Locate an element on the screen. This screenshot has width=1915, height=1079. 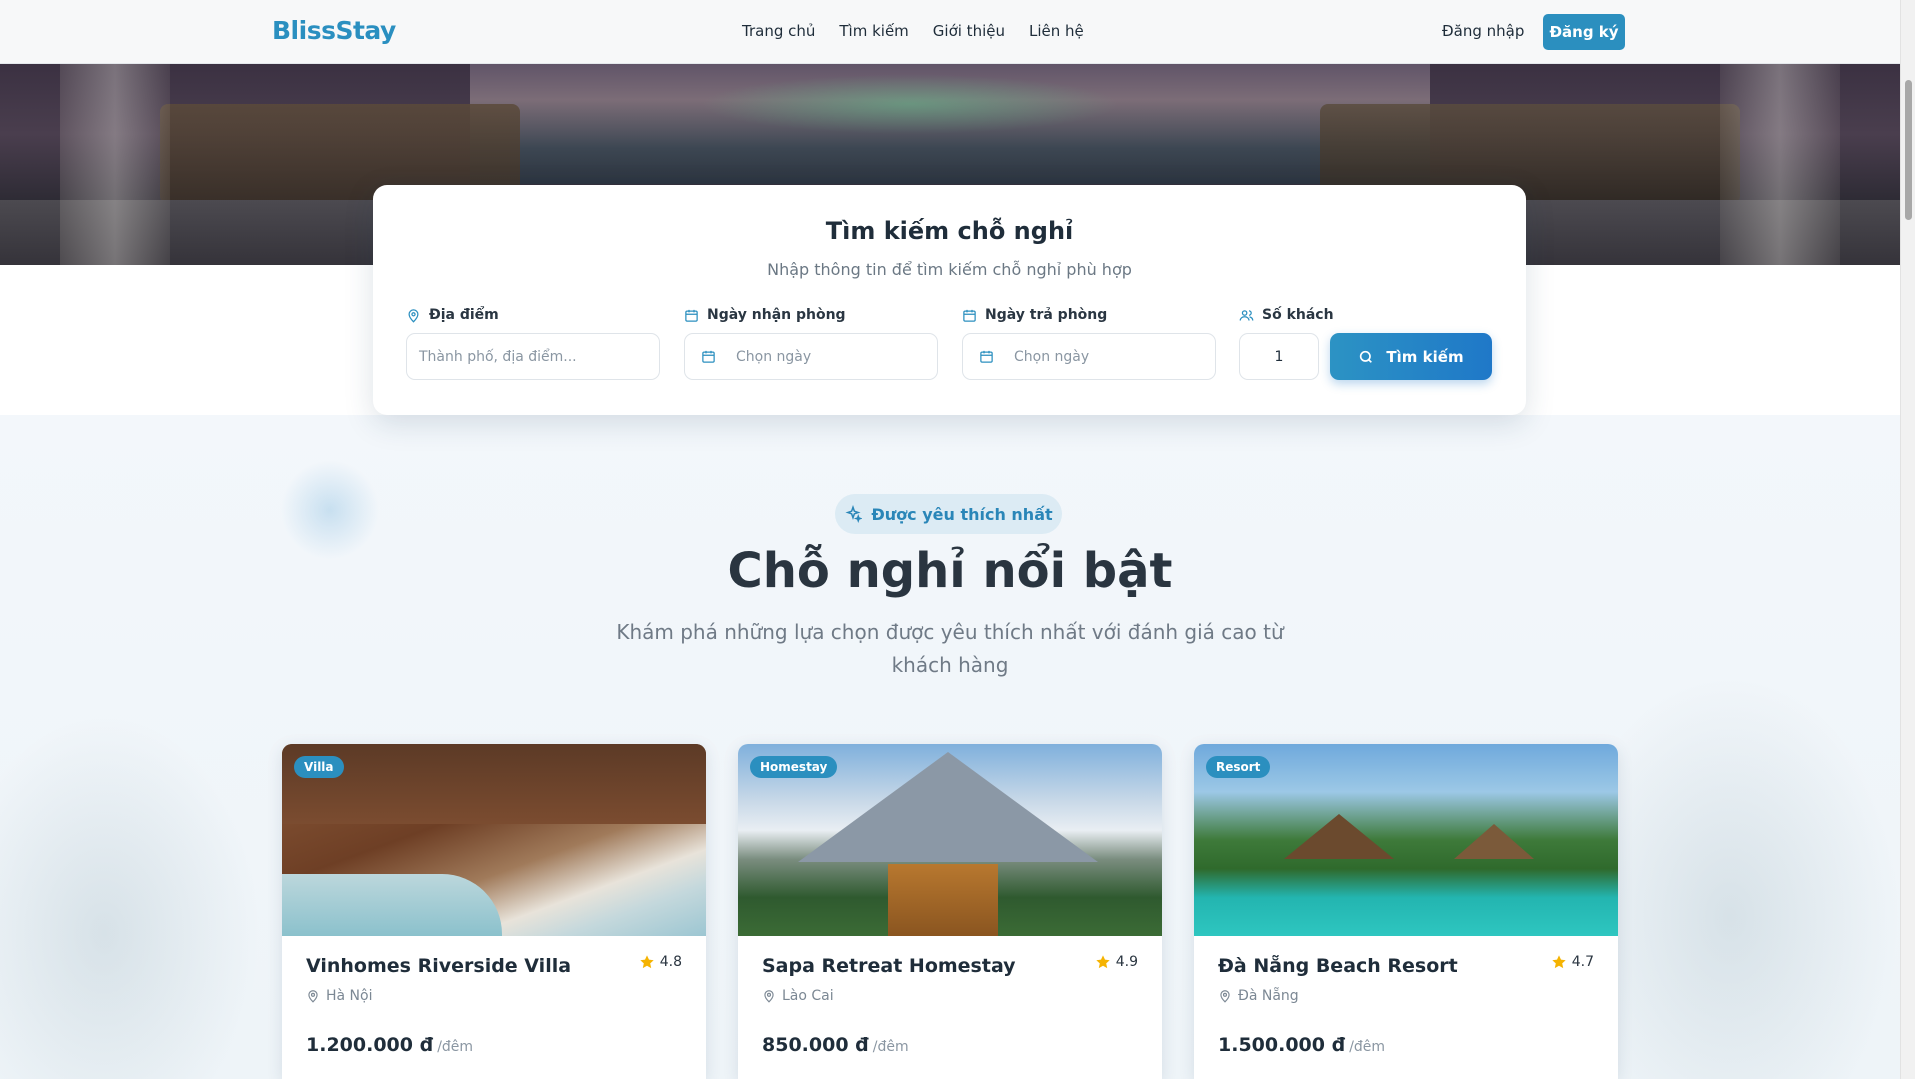
users-icon is located at coordinates (1246, 315).